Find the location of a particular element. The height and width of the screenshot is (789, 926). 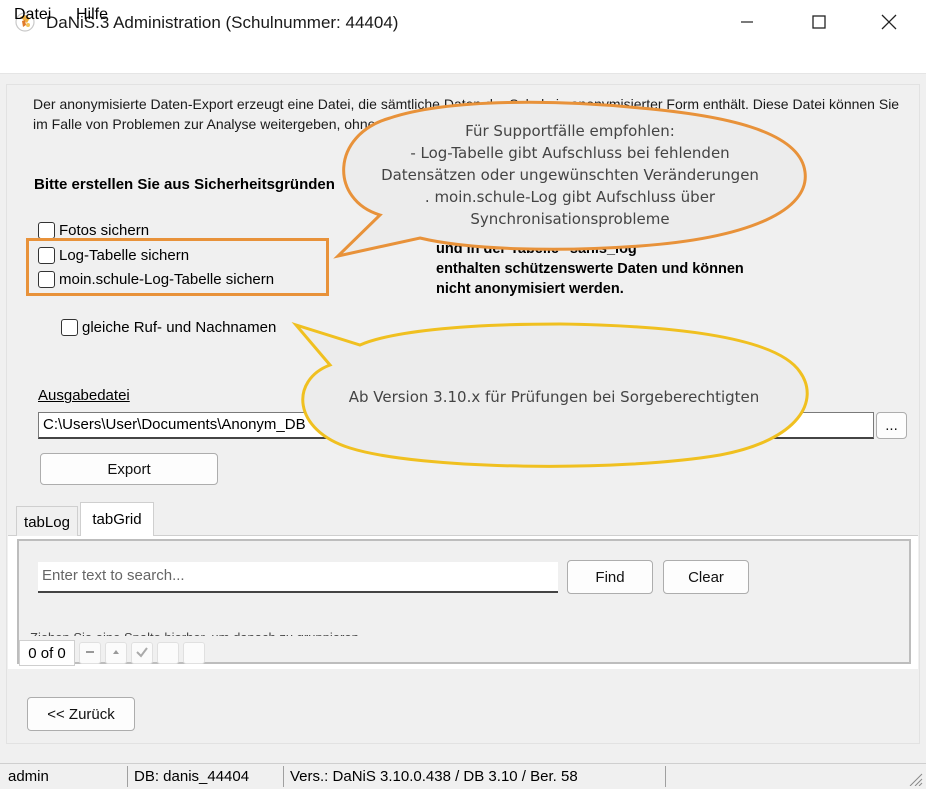

photos-checkbox-row: Fotos sichern is located at coordinates (93, 230).